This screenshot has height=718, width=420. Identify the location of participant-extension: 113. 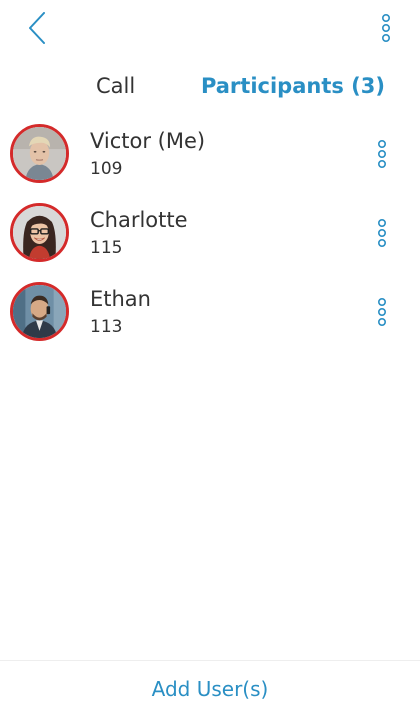
(106, 327).